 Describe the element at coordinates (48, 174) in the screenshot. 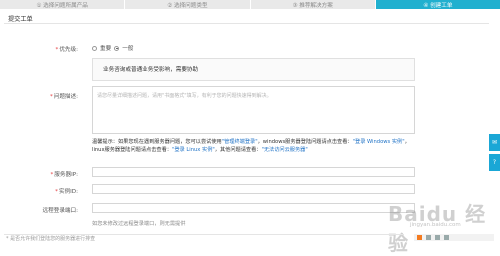

I see `server-ip-label: *服务器IP:` at that location.